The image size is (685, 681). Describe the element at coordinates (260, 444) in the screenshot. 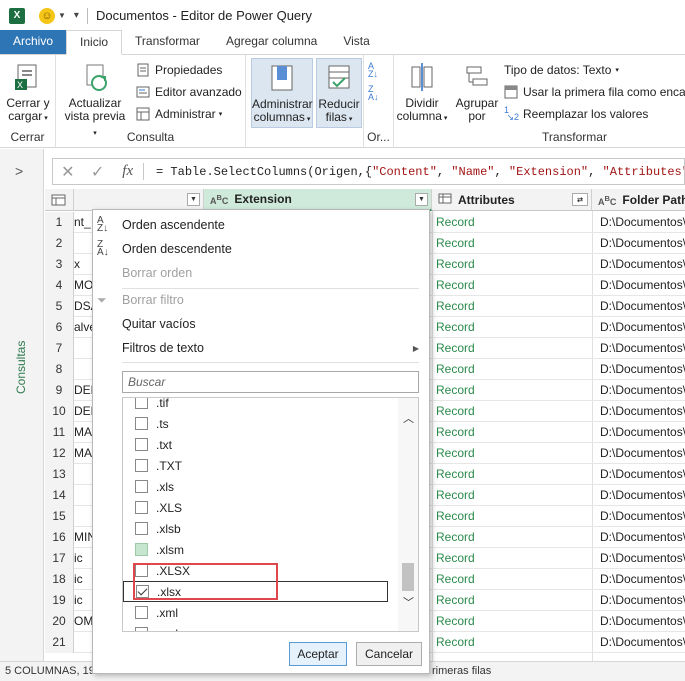

I see `filter-value-item: .txt` at that location.